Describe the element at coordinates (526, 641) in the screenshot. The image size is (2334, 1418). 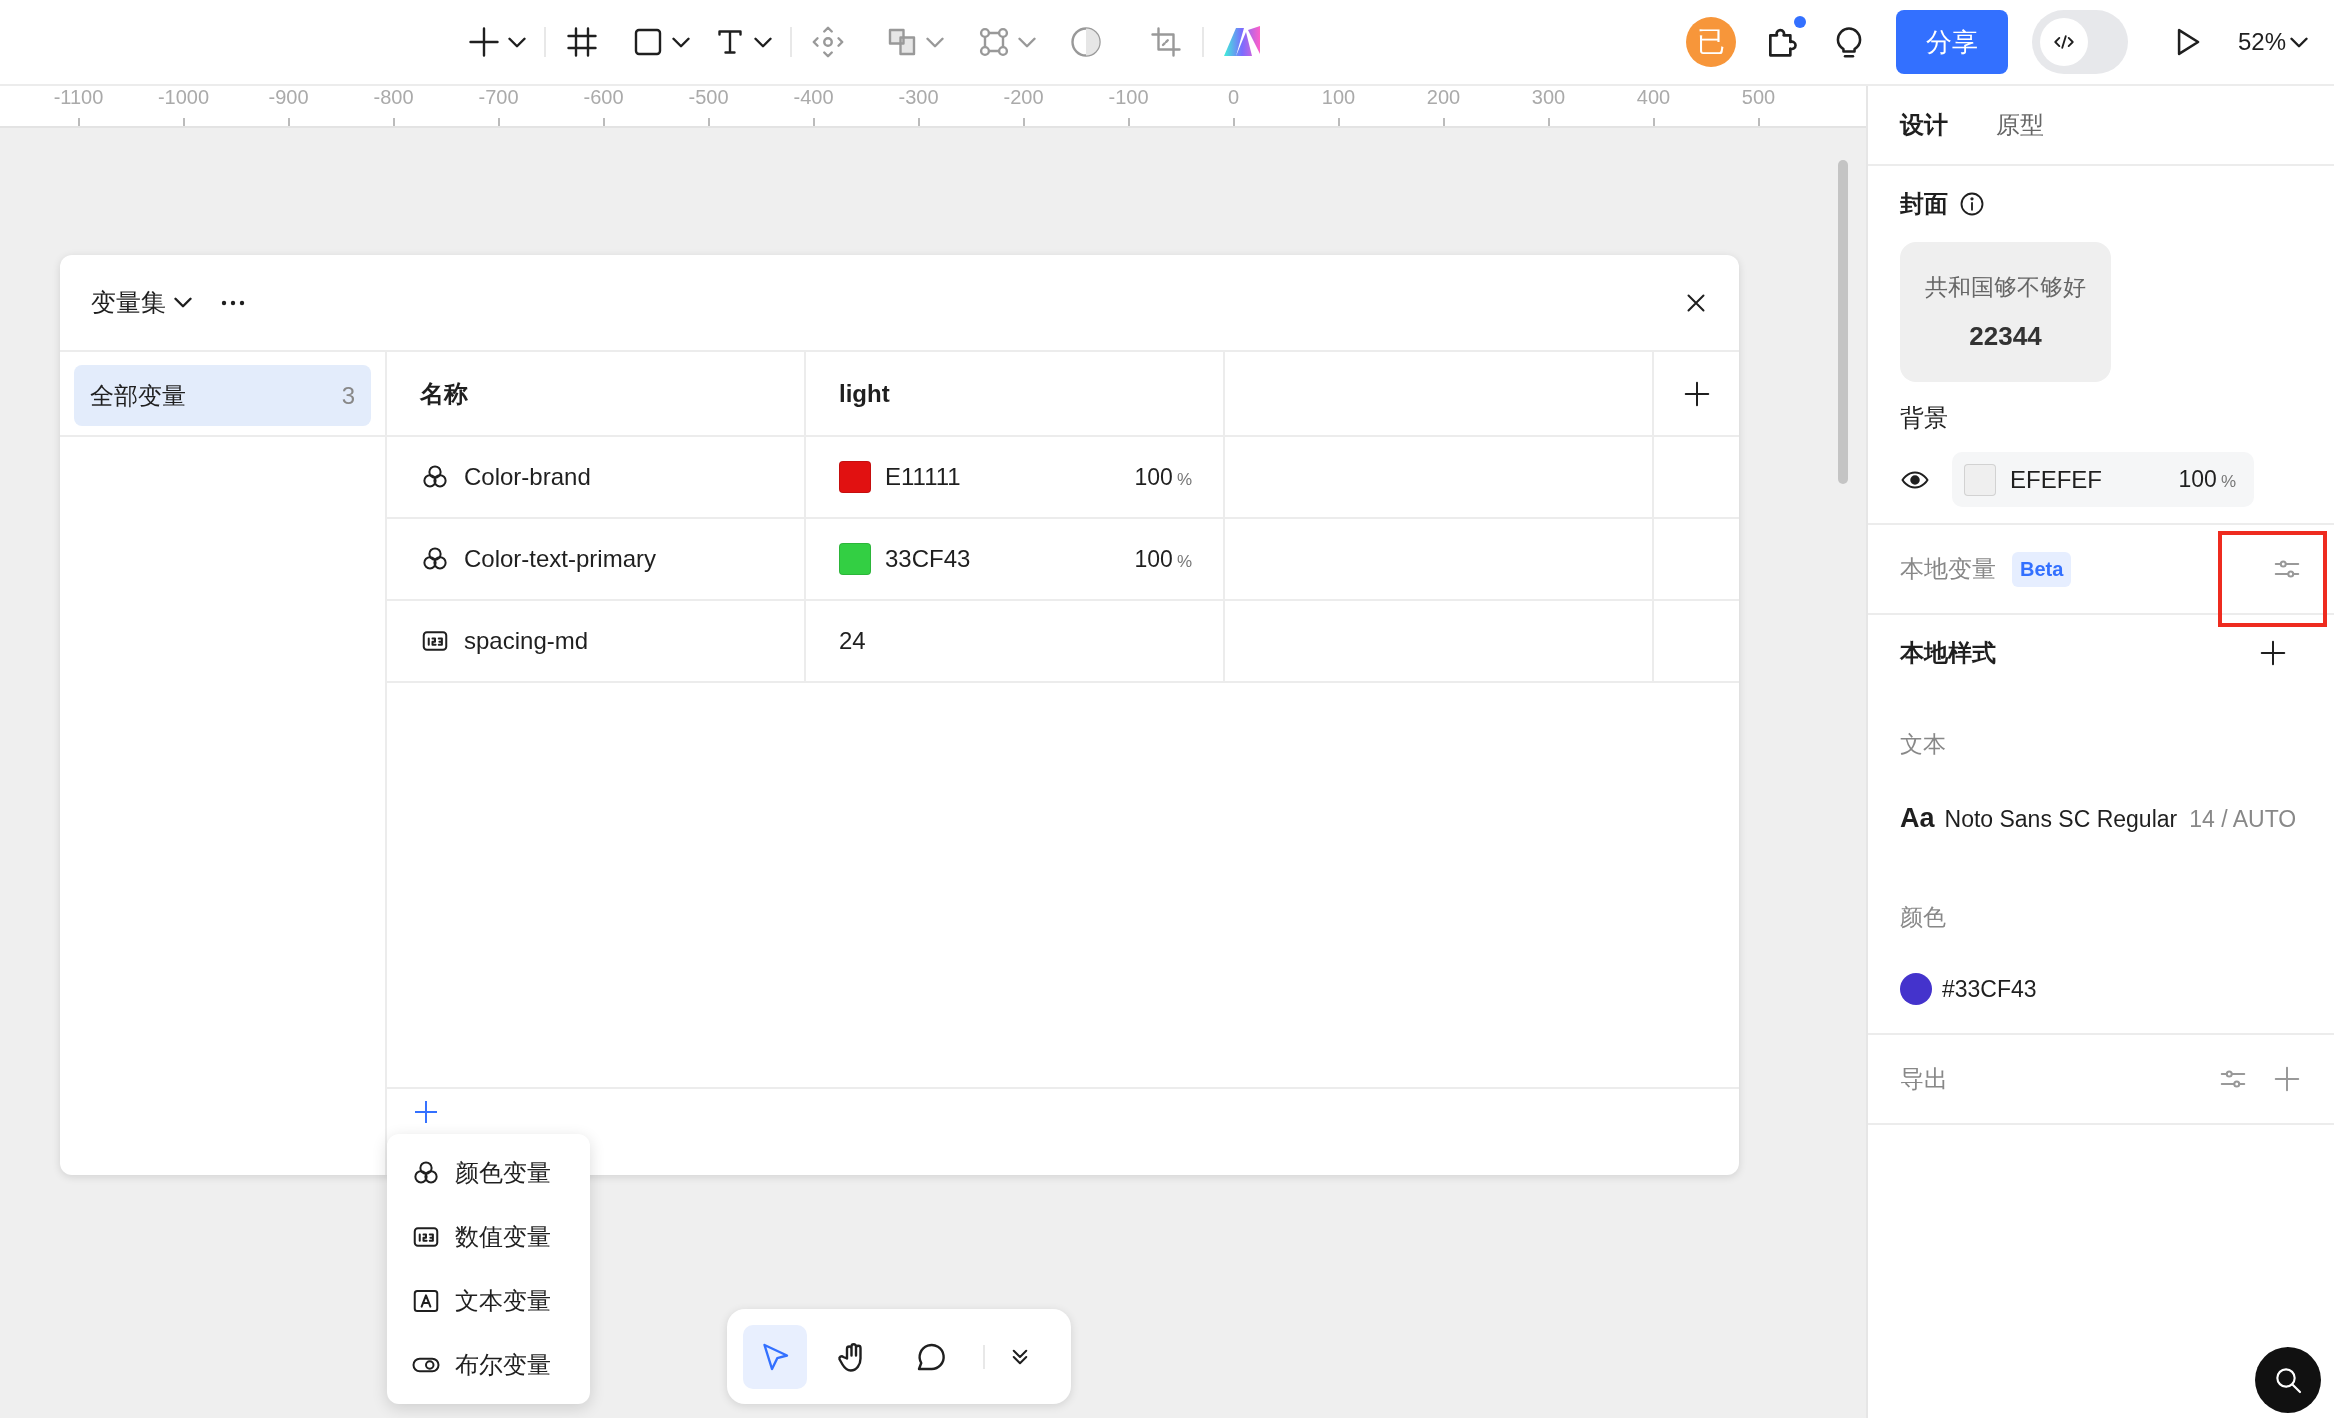
I see `variable-name: spacing-md` at that location.